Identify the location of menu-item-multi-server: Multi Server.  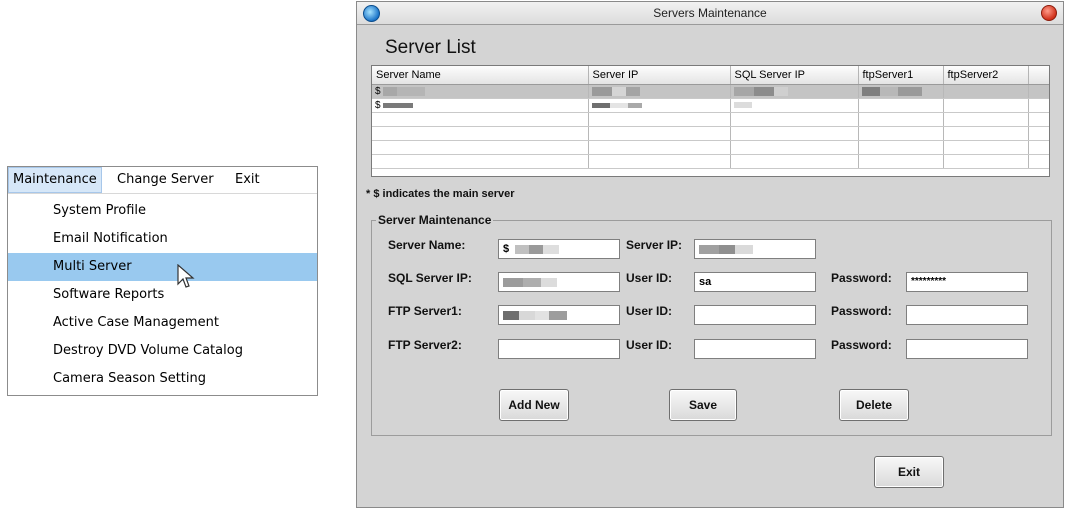
(162, 267).